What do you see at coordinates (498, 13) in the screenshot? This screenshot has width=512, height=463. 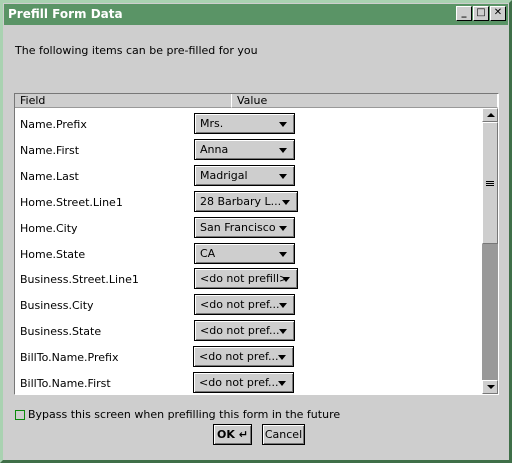 I see `close-button: ✕` at bounding box center [498, 13].